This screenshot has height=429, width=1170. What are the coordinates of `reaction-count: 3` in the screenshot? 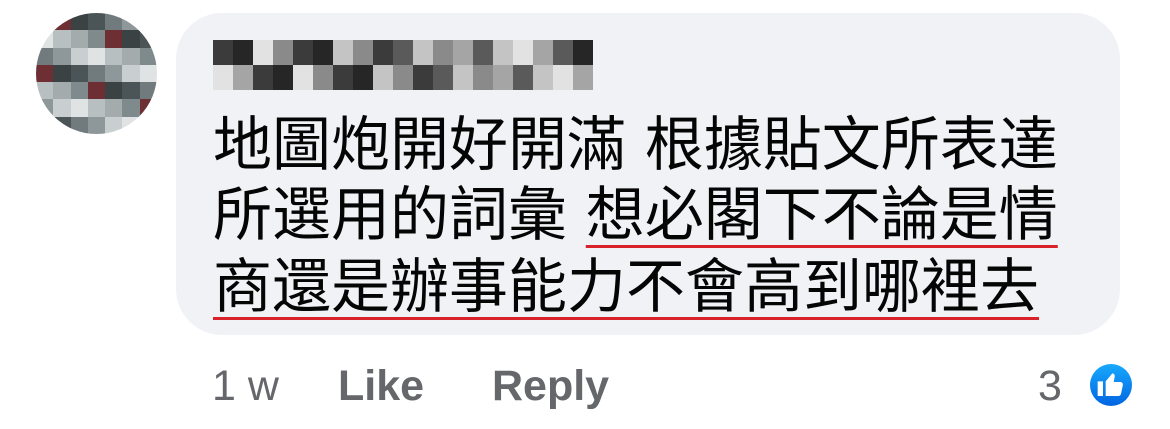 It's located at (1050, 386).